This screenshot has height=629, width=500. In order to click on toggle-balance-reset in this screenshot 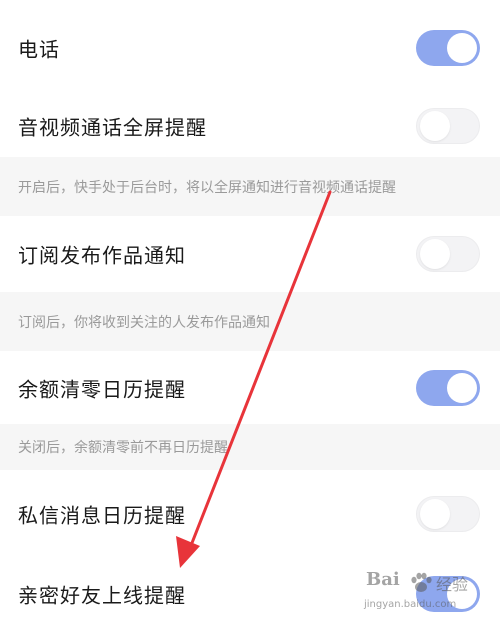, I will do `click(448, 387)`.